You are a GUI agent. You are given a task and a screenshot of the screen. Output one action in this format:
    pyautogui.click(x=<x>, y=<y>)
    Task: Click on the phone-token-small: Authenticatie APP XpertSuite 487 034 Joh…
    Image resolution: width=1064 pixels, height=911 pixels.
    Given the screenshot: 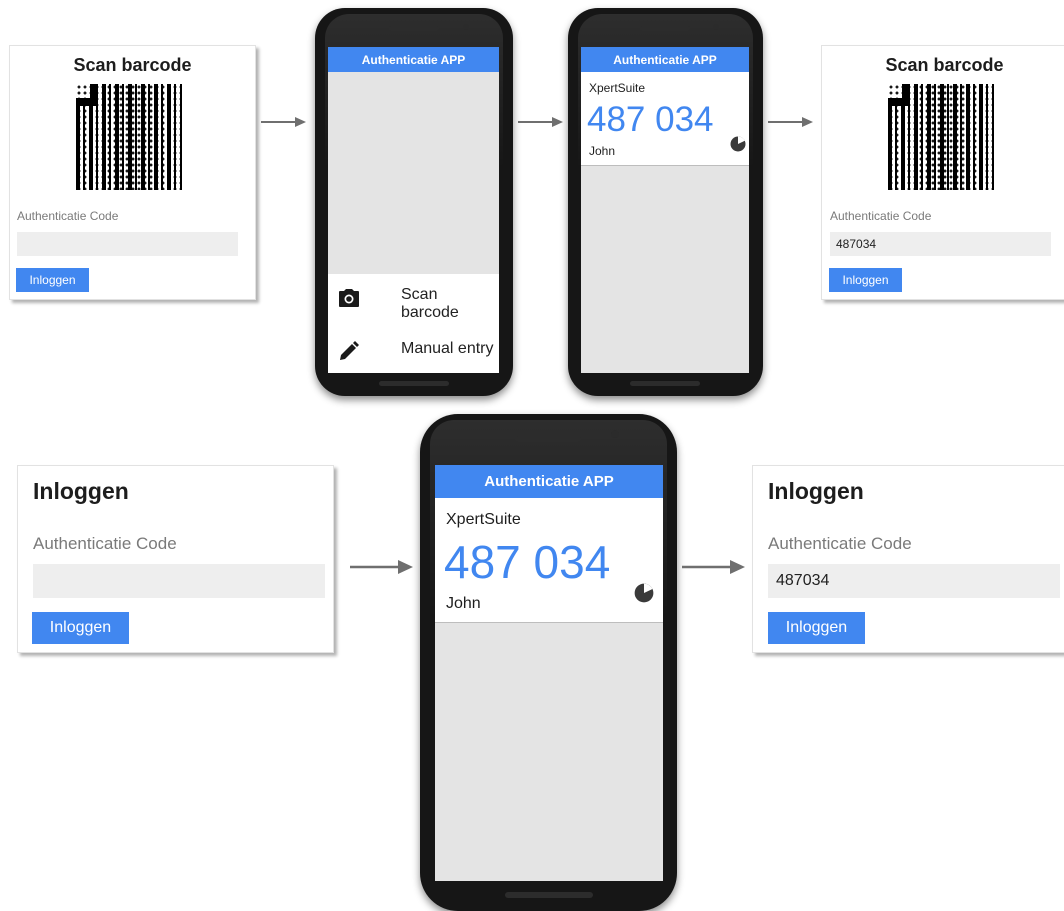 What is the action you would take?
    pyautogui.click(x=665, y=202)
    